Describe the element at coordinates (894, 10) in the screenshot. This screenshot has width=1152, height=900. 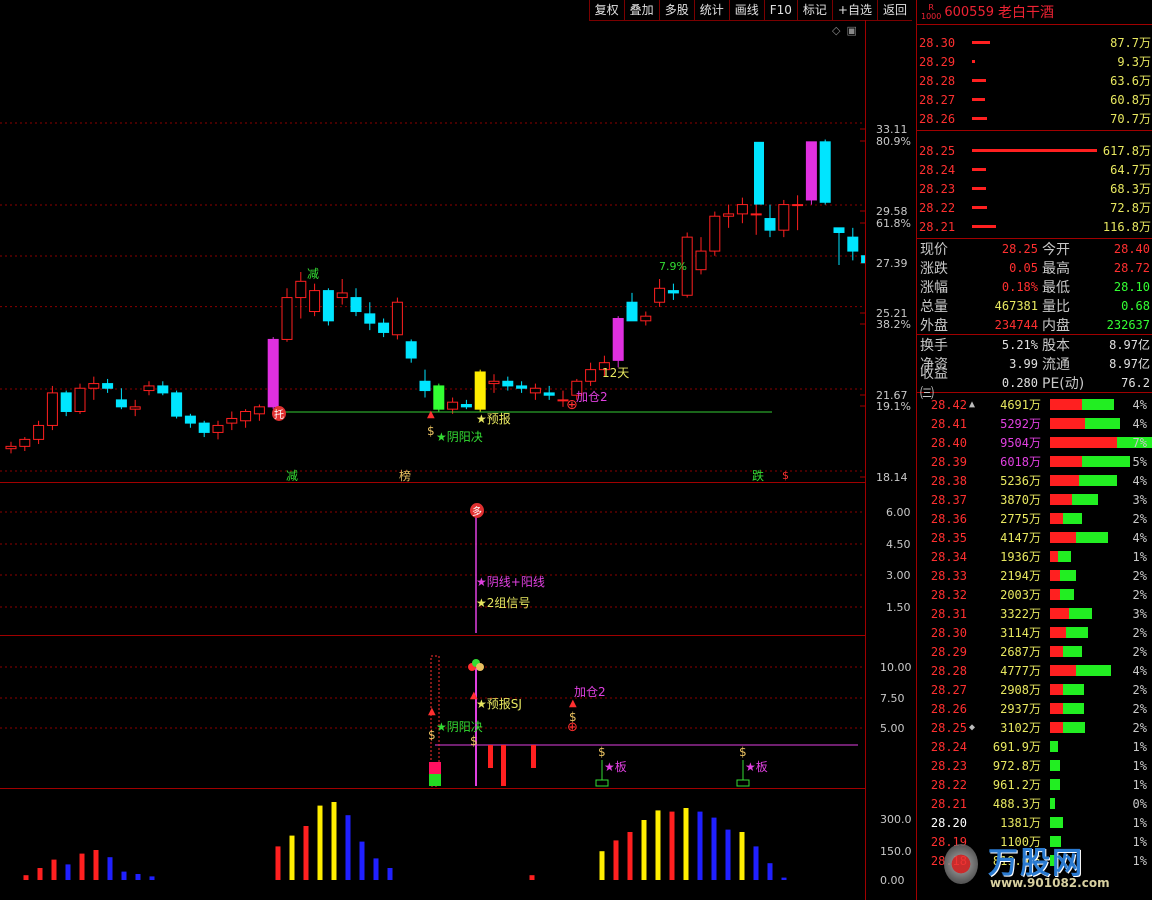
I see `toolbar-button-8: 返回` at that location.